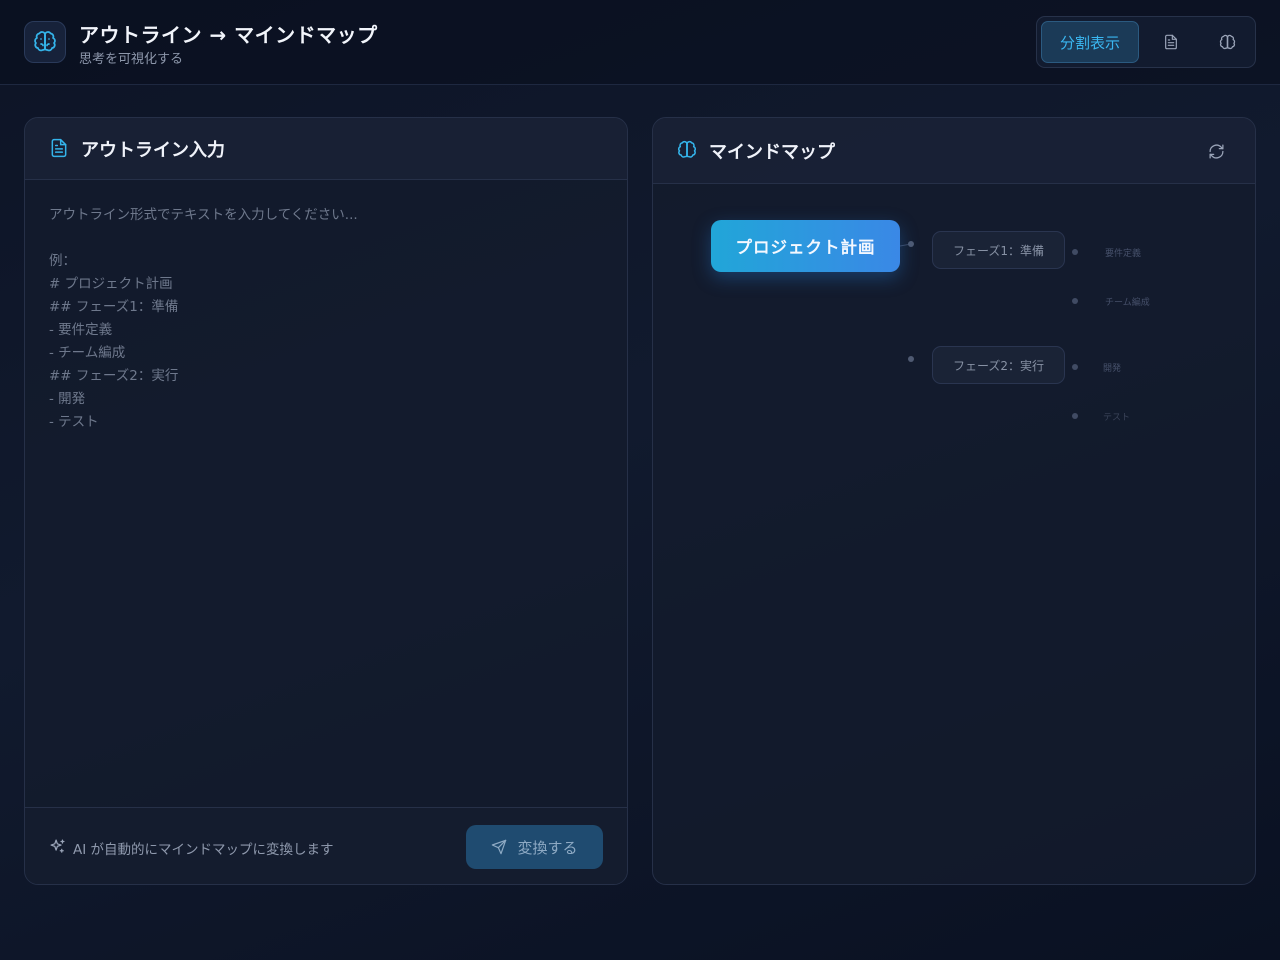 This screenshot has height=960, width=1280. Describe the element at coordinates (1116, 416) in the screenshot. I see `mindmap-leaf-node: テスト` at that location.